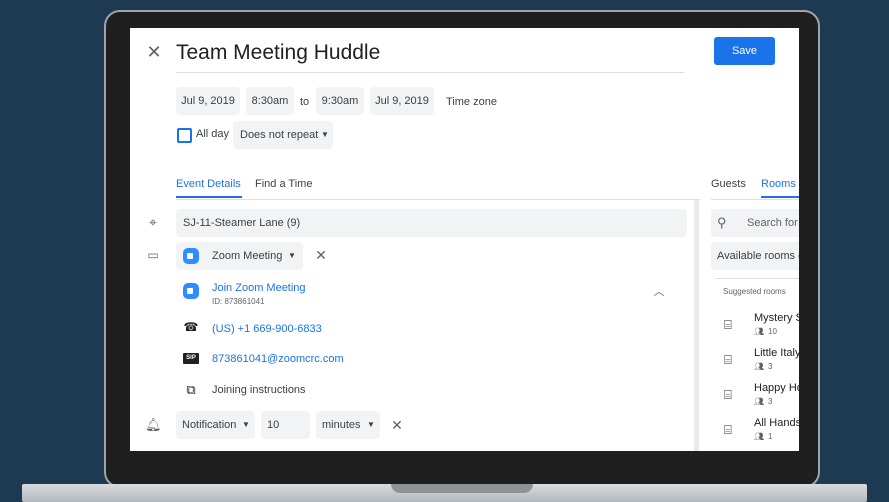 The image size is (889, 502). I want to click on location-pin-icon: ⌖, so click(153, 222).